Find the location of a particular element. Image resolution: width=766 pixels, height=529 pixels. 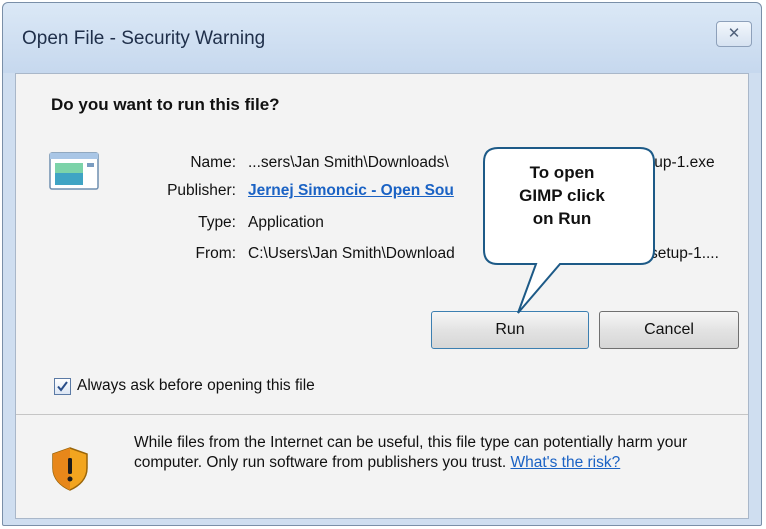

close-icon: ✕ is located at coordinates (734, 33).